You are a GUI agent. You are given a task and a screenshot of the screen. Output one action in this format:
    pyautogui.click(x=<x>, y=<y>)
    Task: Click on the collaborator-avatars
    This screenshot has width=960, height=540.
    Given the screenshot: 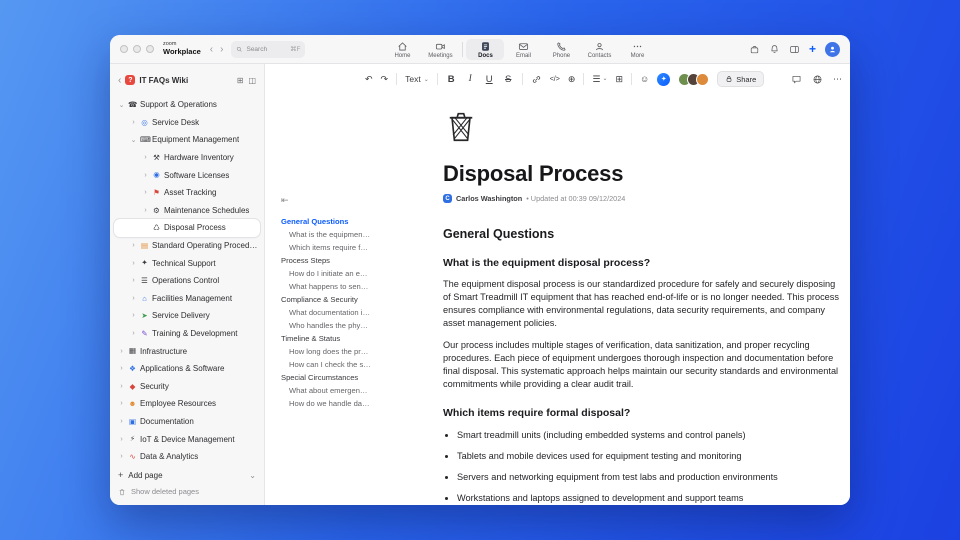 What is the action you would take?
    pyautogui.click(x=694, y=79)
    